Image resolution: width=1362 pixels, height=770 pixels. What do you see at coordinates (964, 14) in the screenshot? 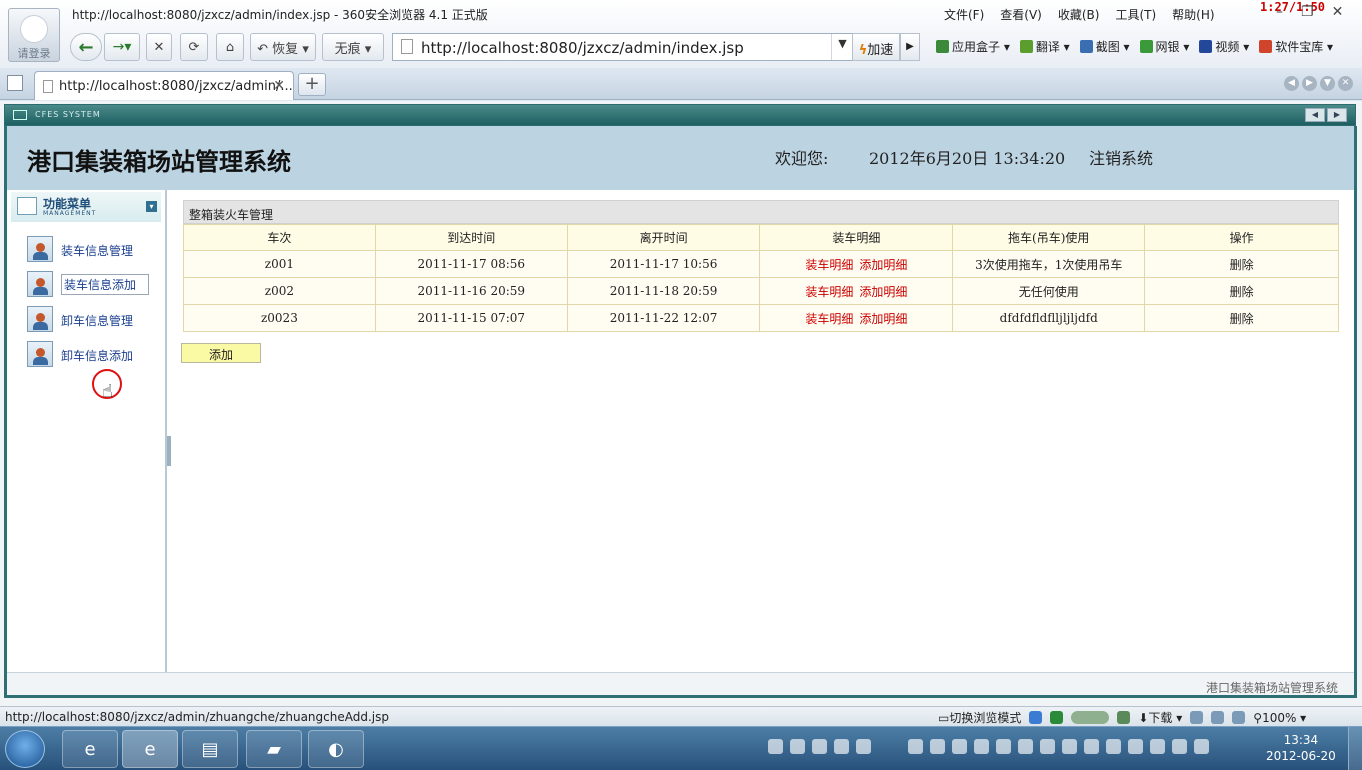
I see `menu-file: 文件(F)` at bounding box center [964, 14].